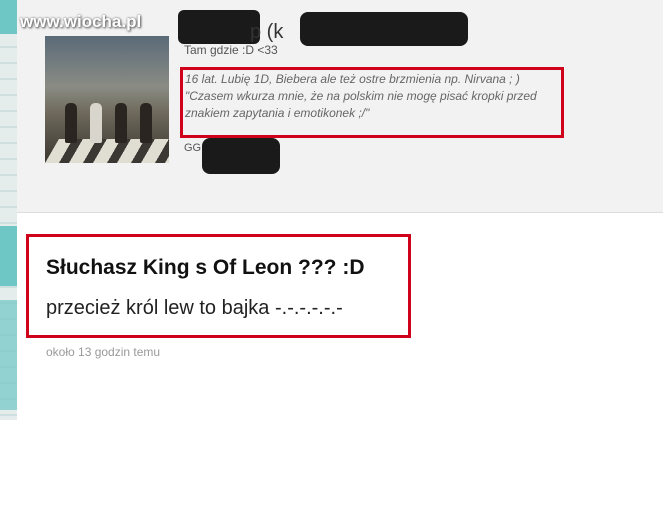  I want to click on profile-photo, so click(107, 99).